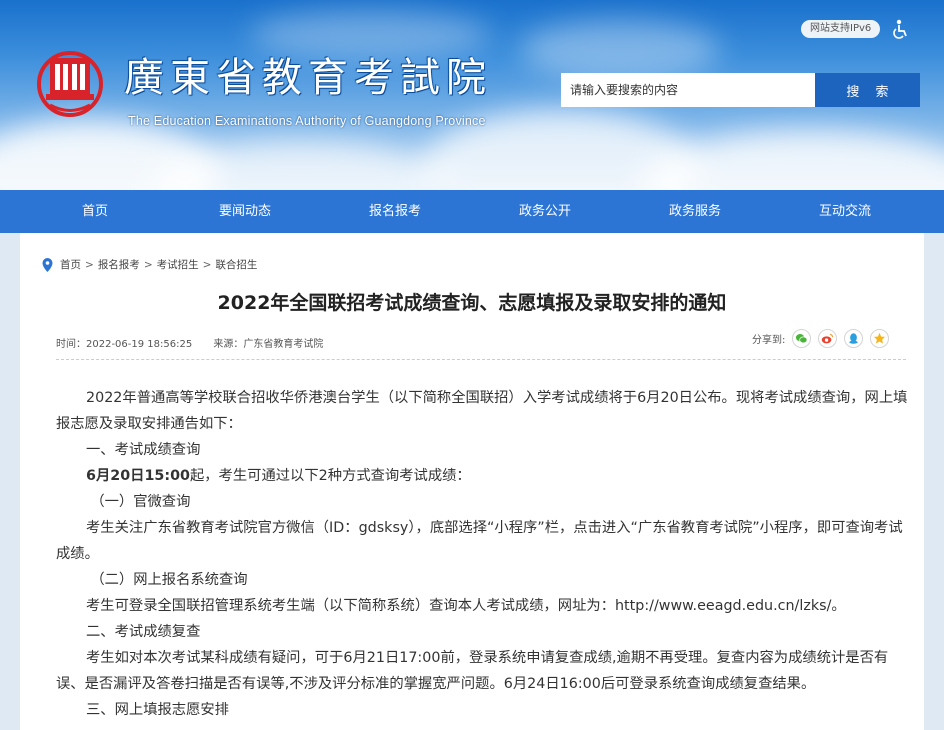 The width and height of the screenshot is (944, 730). Describe the element at coordinates (157, 710) in the screenshot. I see `heading-volunteer-filing: 三、网上填报志愿安排` at that location.